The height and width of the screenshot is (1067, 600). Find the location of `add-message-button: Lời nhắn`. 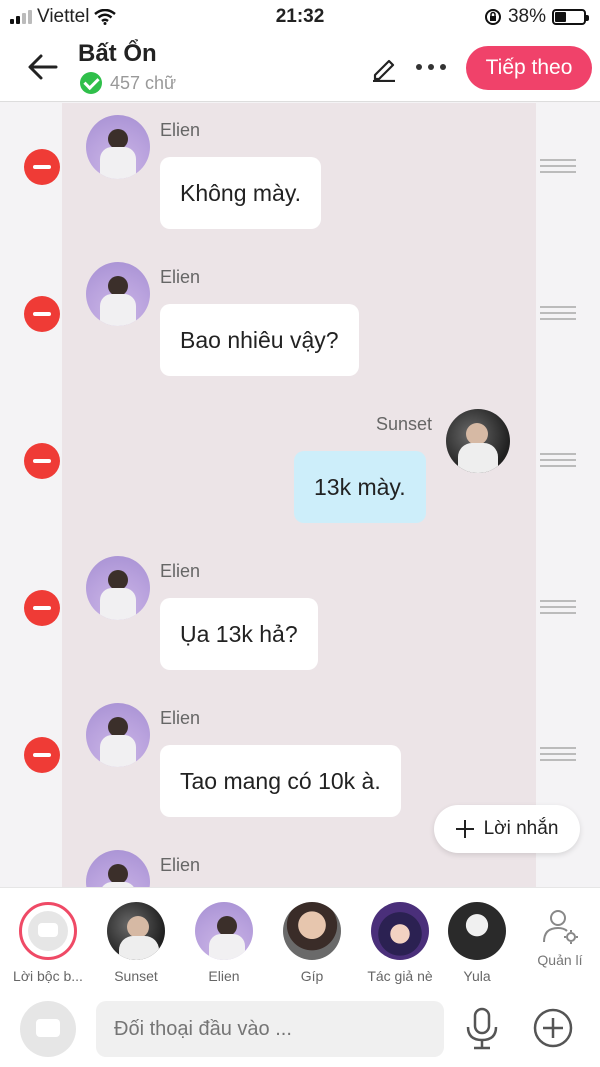

add-message-button: Lời nhắn is located at coordinates (507, 829).